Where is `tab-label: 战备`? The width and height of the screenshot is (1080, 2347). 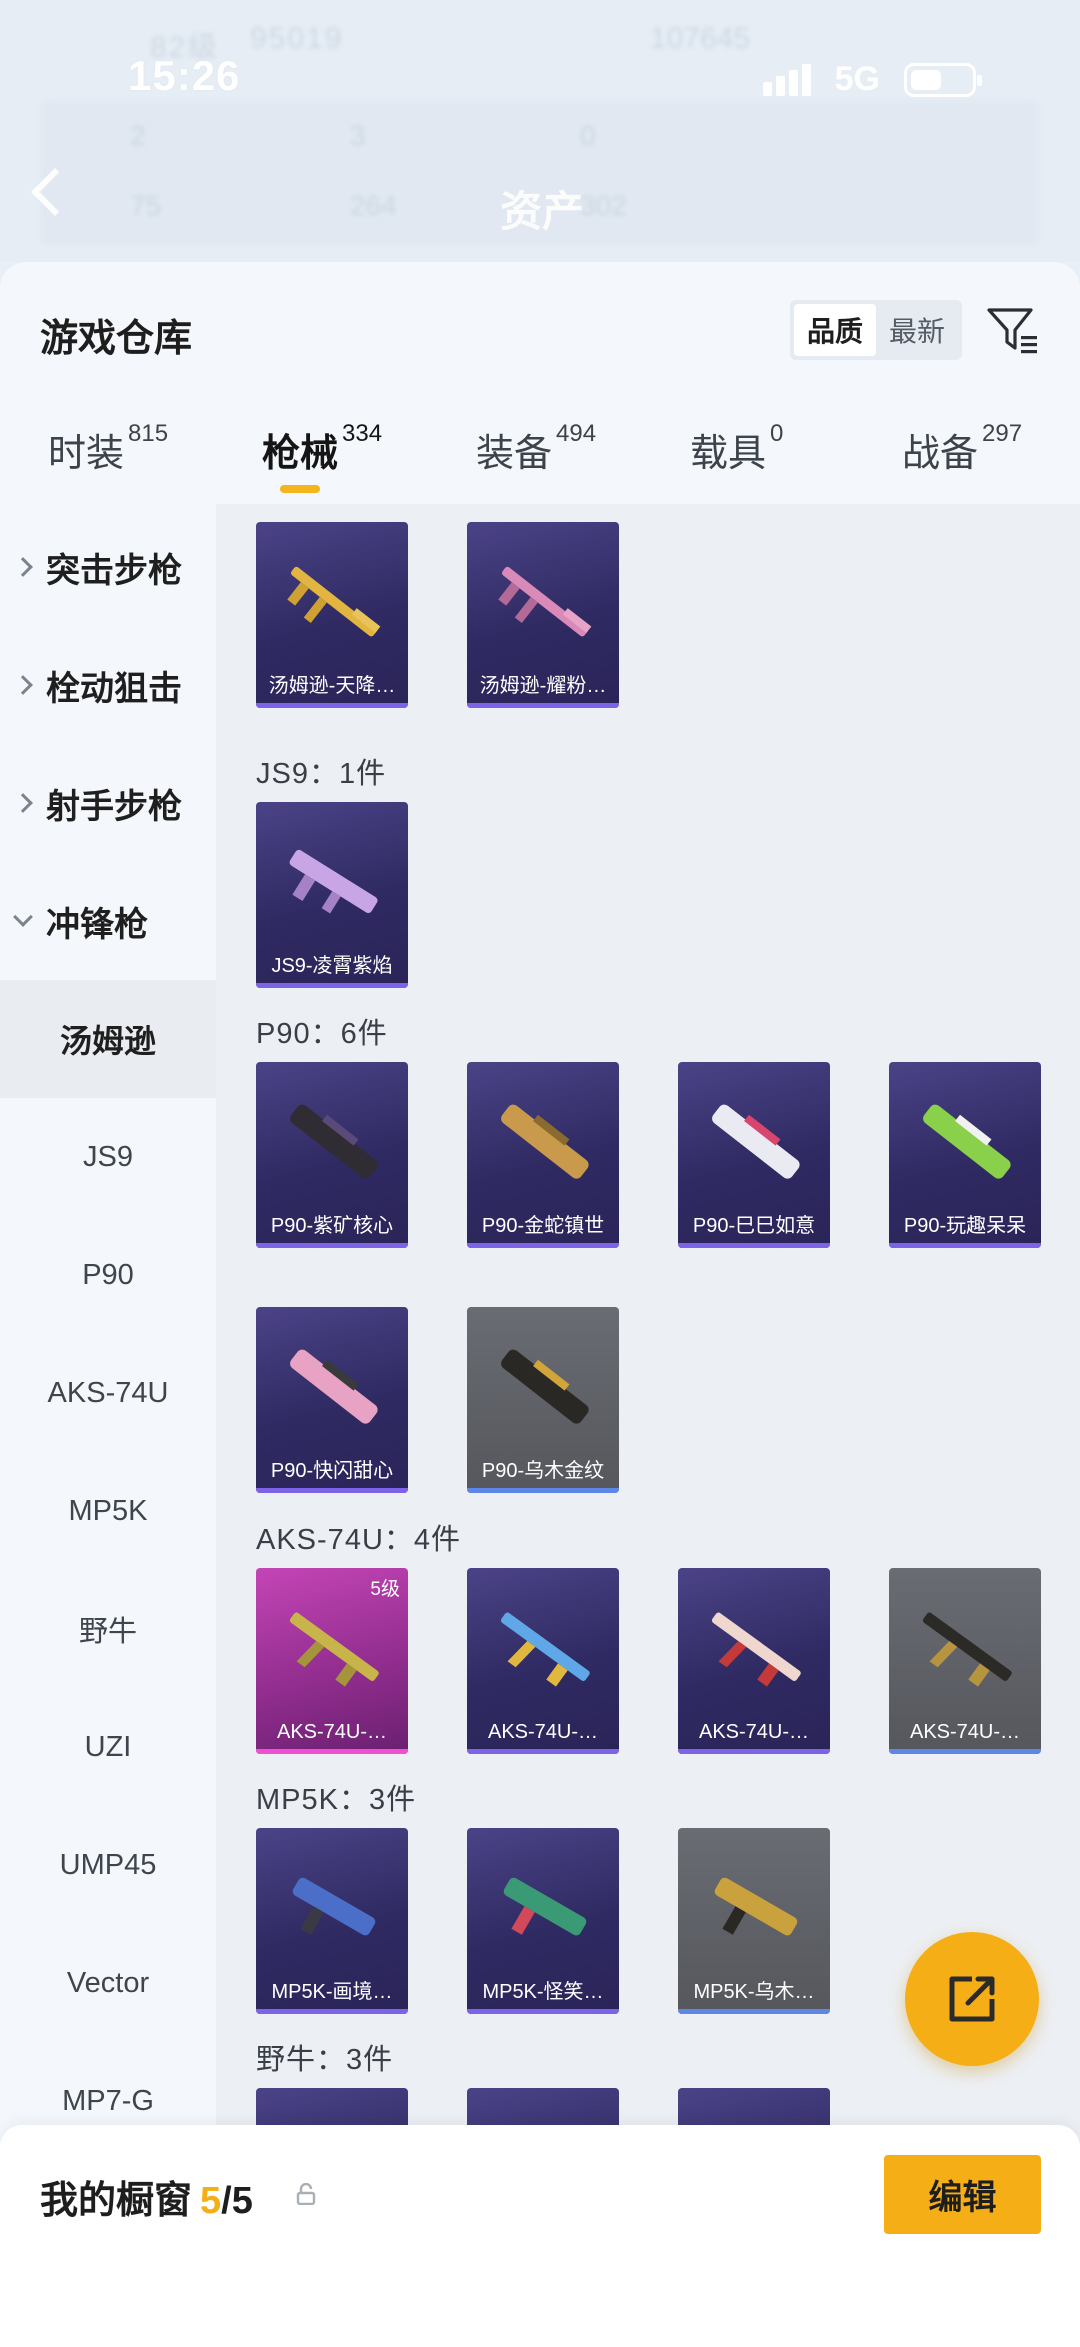
tab-label: 战备 is located at coordinates (940, 454).